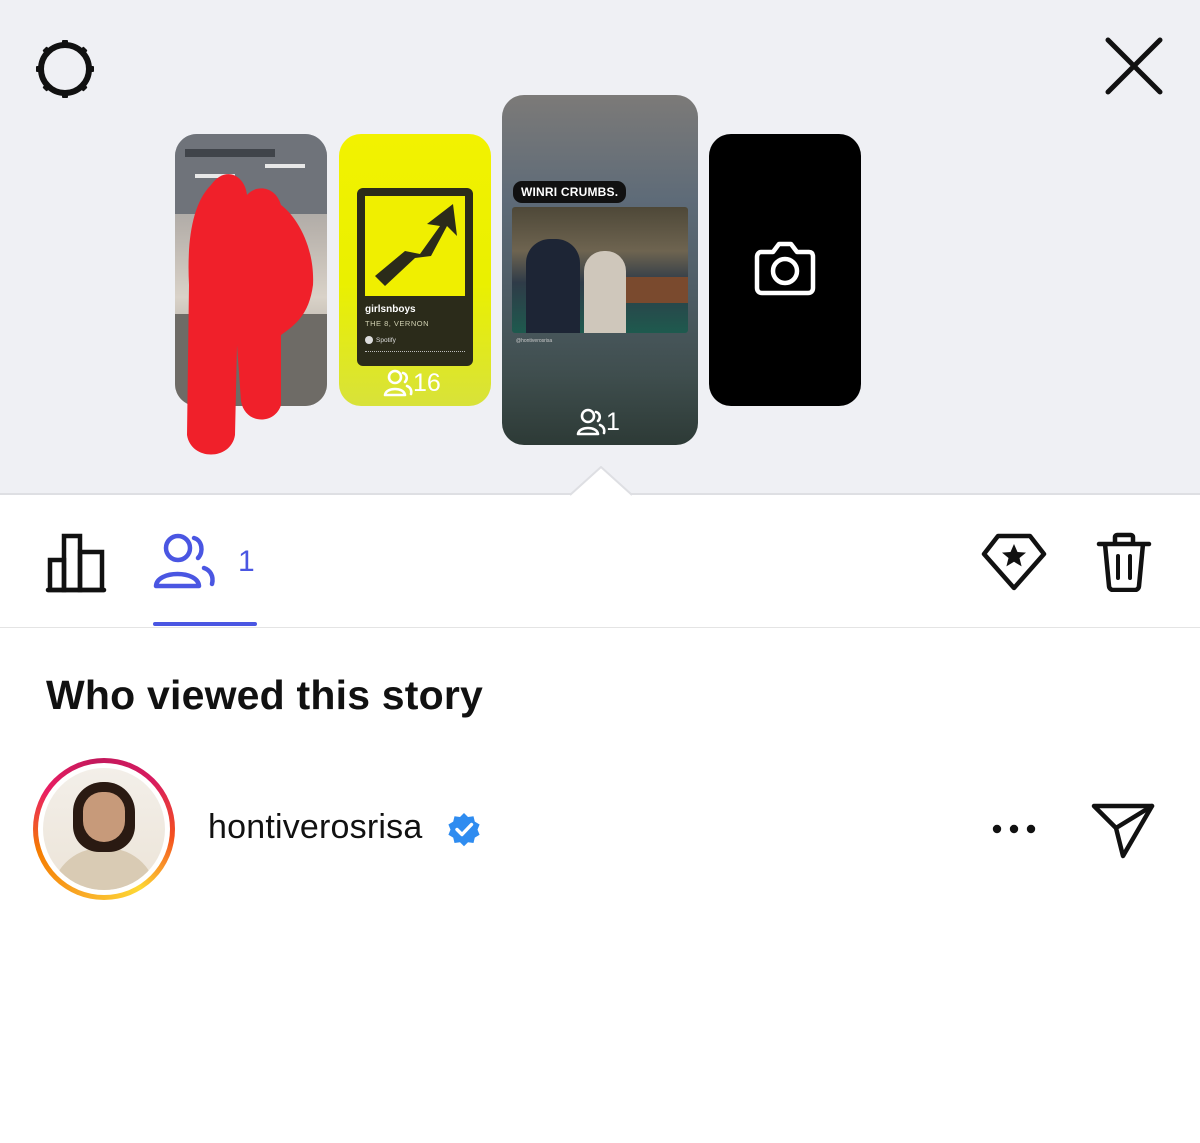 The image size is (1200, 1143). What do you see at coordinates (386, 340) in the screenshot?
I see `spotify-text: Spotify` at bounding box center [386, 340].